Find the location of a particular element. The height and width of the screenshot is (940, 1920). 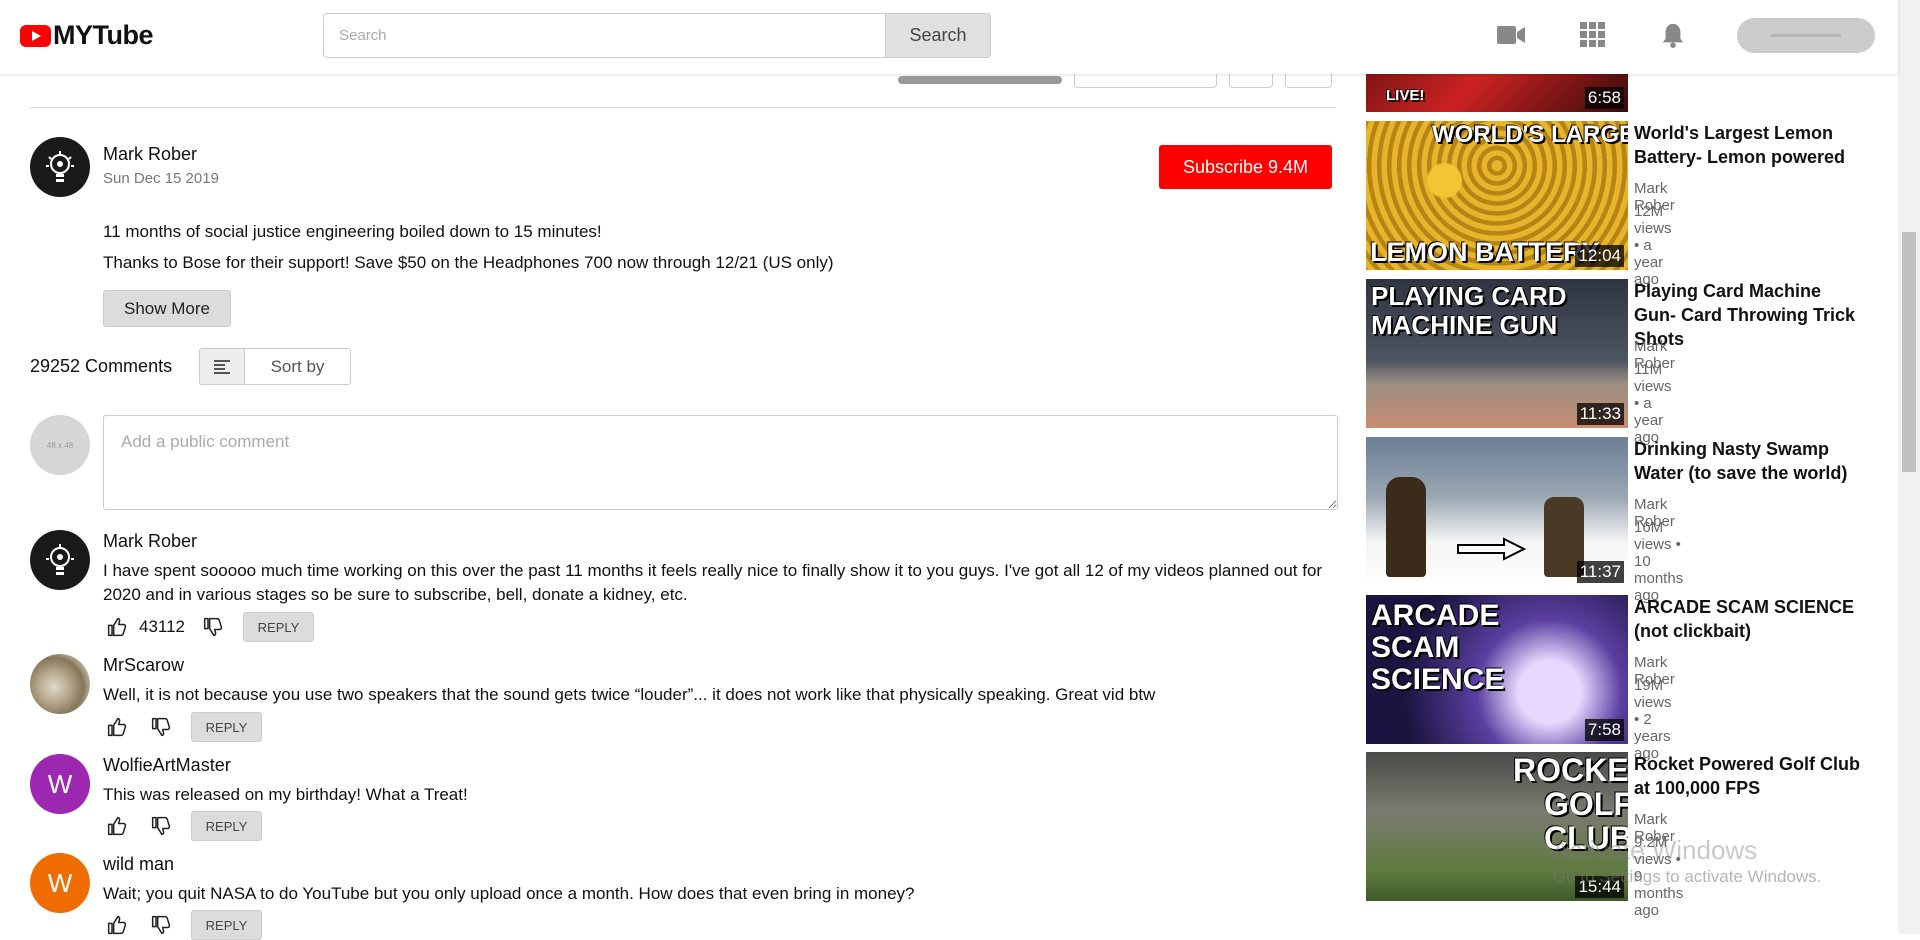

video-meta: 19M views • 2 years ago is located at coordinates (1653, 719).